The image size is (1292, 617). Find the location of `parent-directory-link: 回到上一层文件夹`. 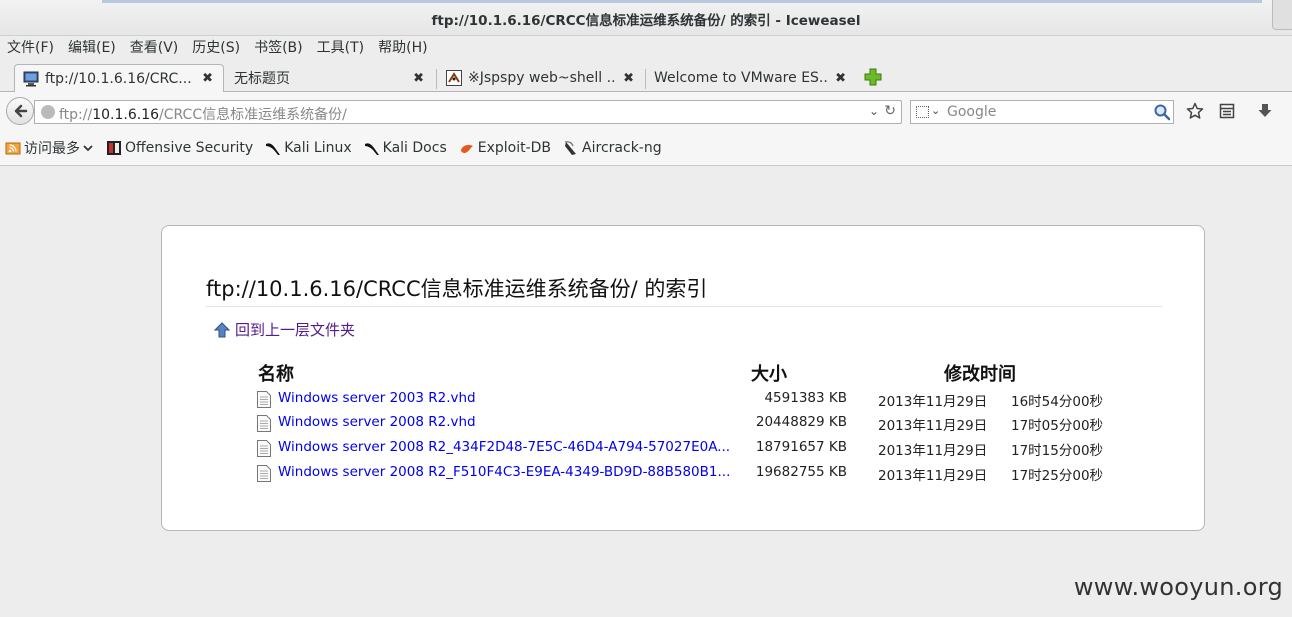

parent-directory-link: 回到上一层文件夹 is located at coordinates (284, 329).